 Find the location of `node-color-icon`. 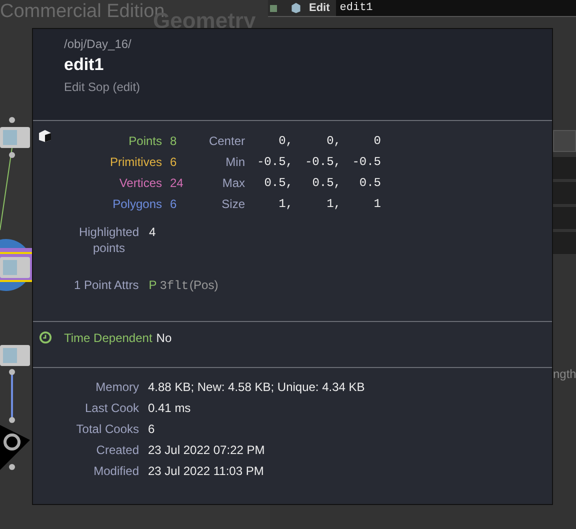

node-color-icon is located at coordinates (273, 8).